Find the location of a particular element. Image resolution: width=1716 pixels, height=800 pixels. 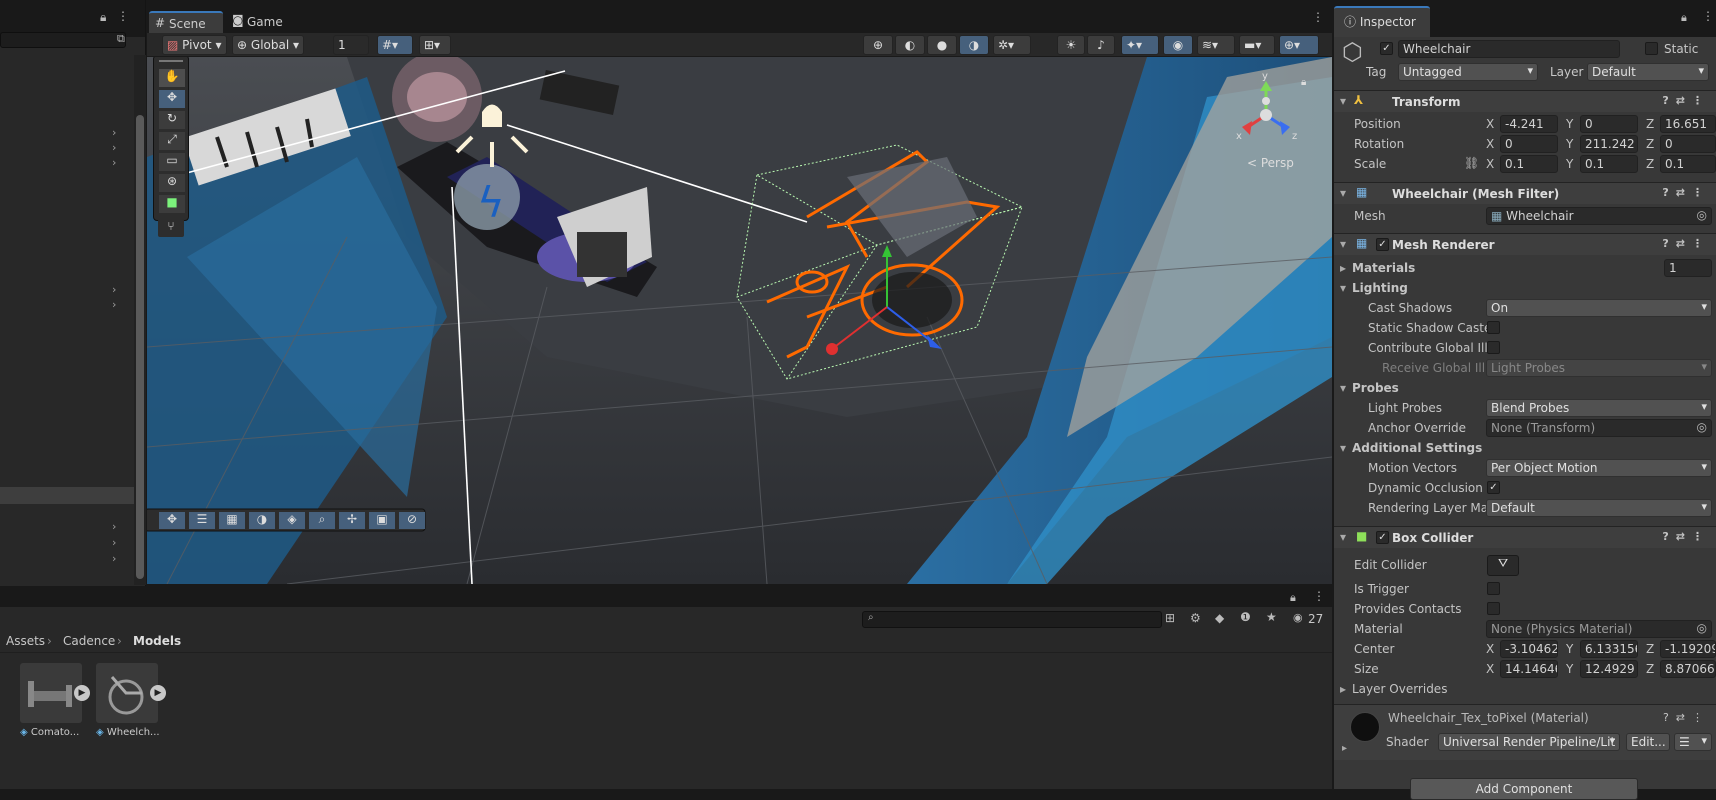

active-checkbox: ✓ is located at coordinates (1386, 48).